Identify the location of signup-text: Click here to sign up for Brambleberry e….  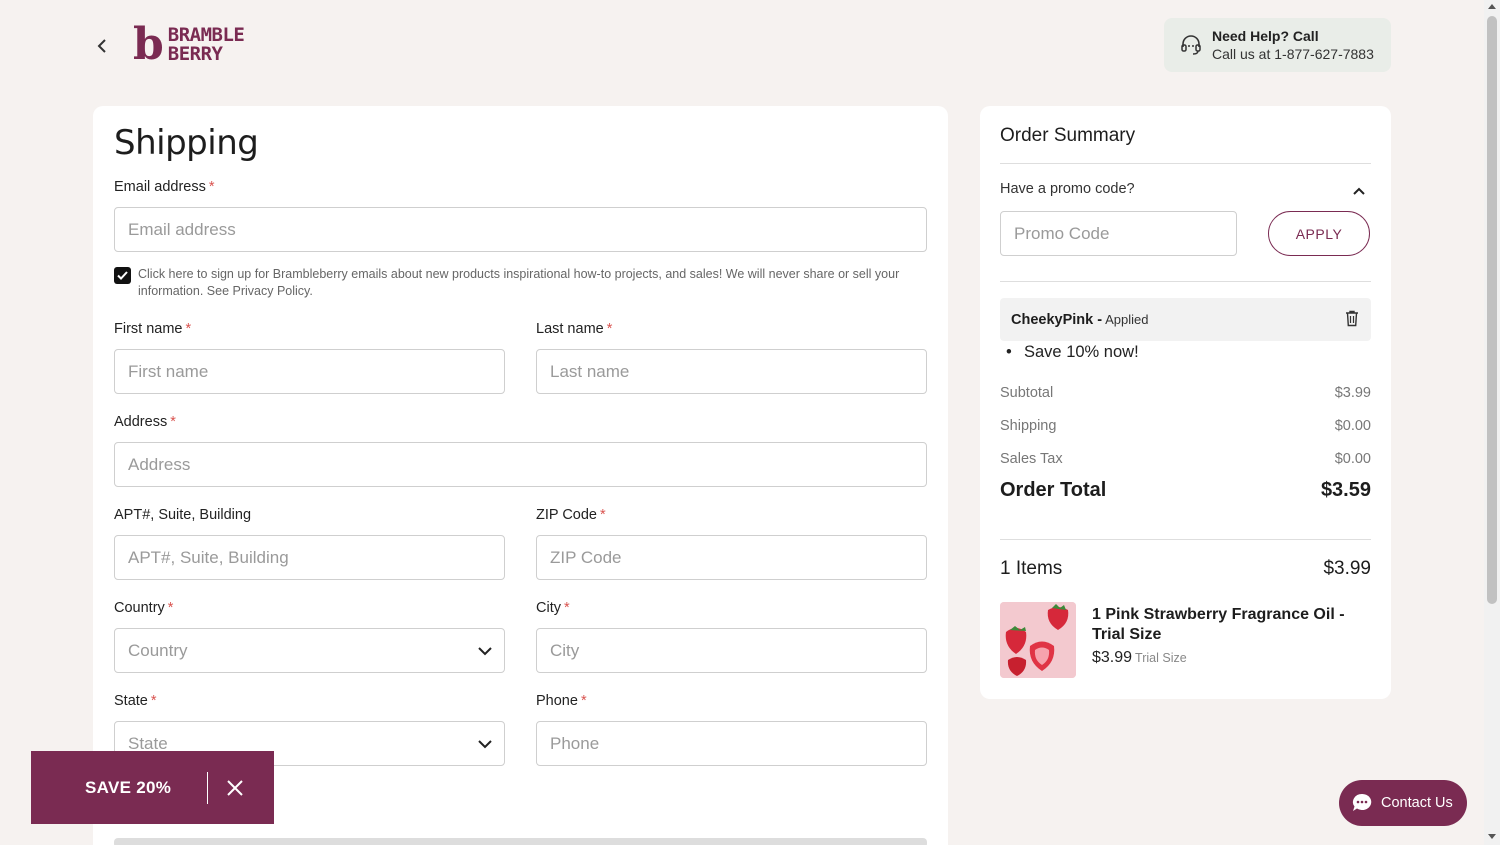
(533, 283).